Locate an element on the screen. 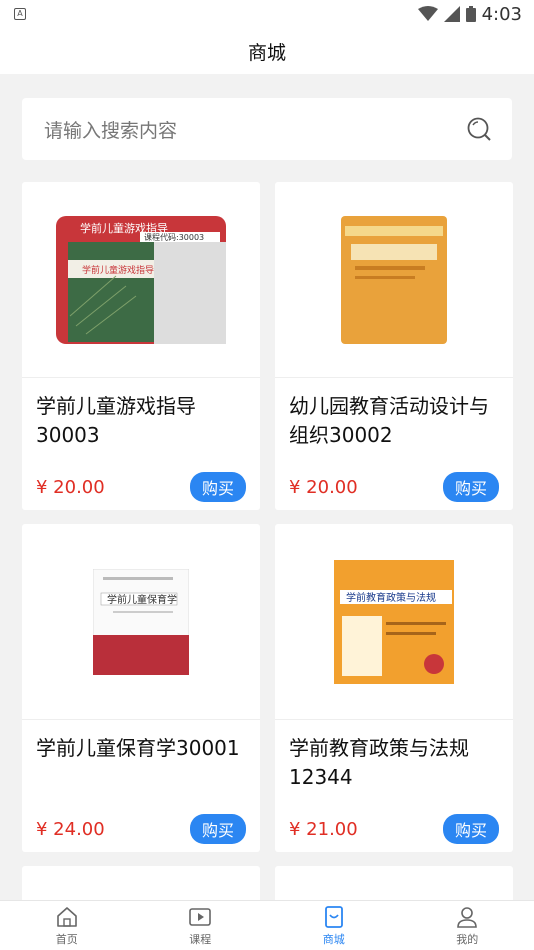  tab-shop: 商城 is located at coordinates (334, 925).